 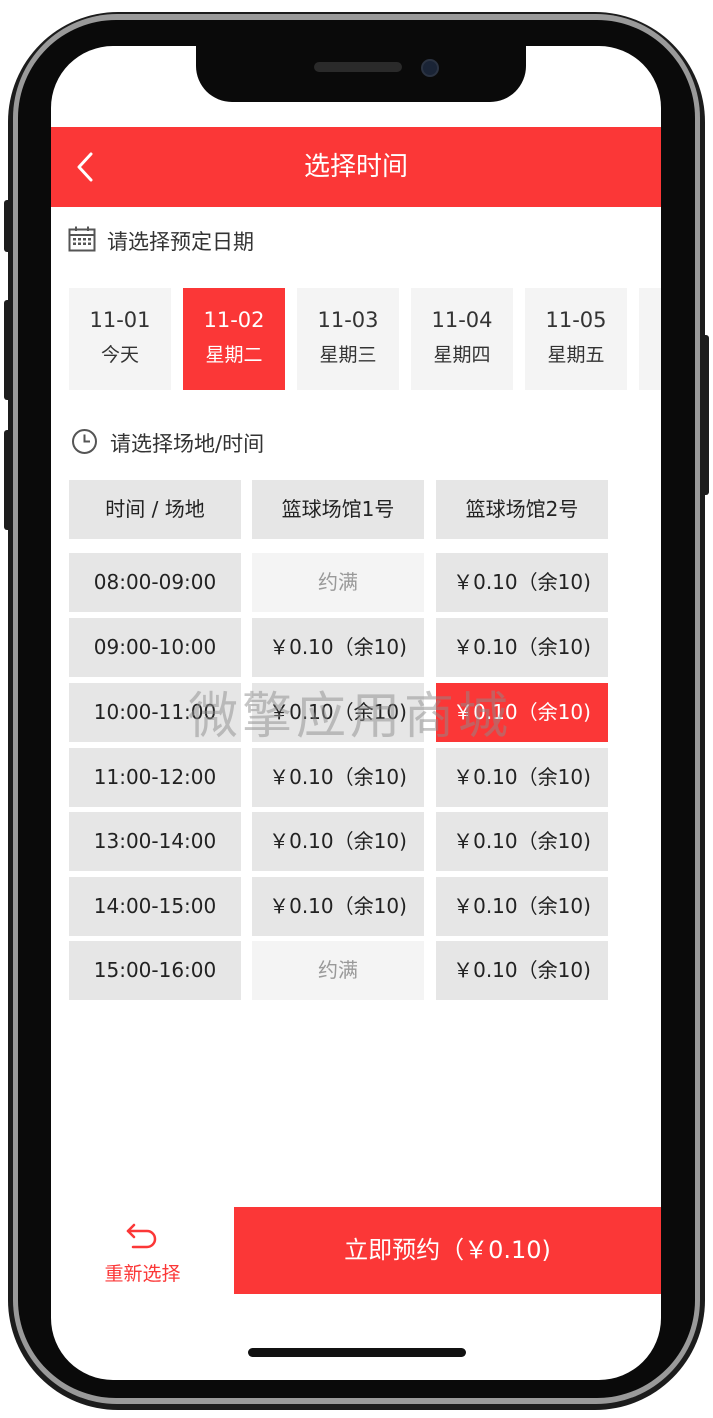 I want to click on page-title: 选择时间, so click(x=355, y=167).